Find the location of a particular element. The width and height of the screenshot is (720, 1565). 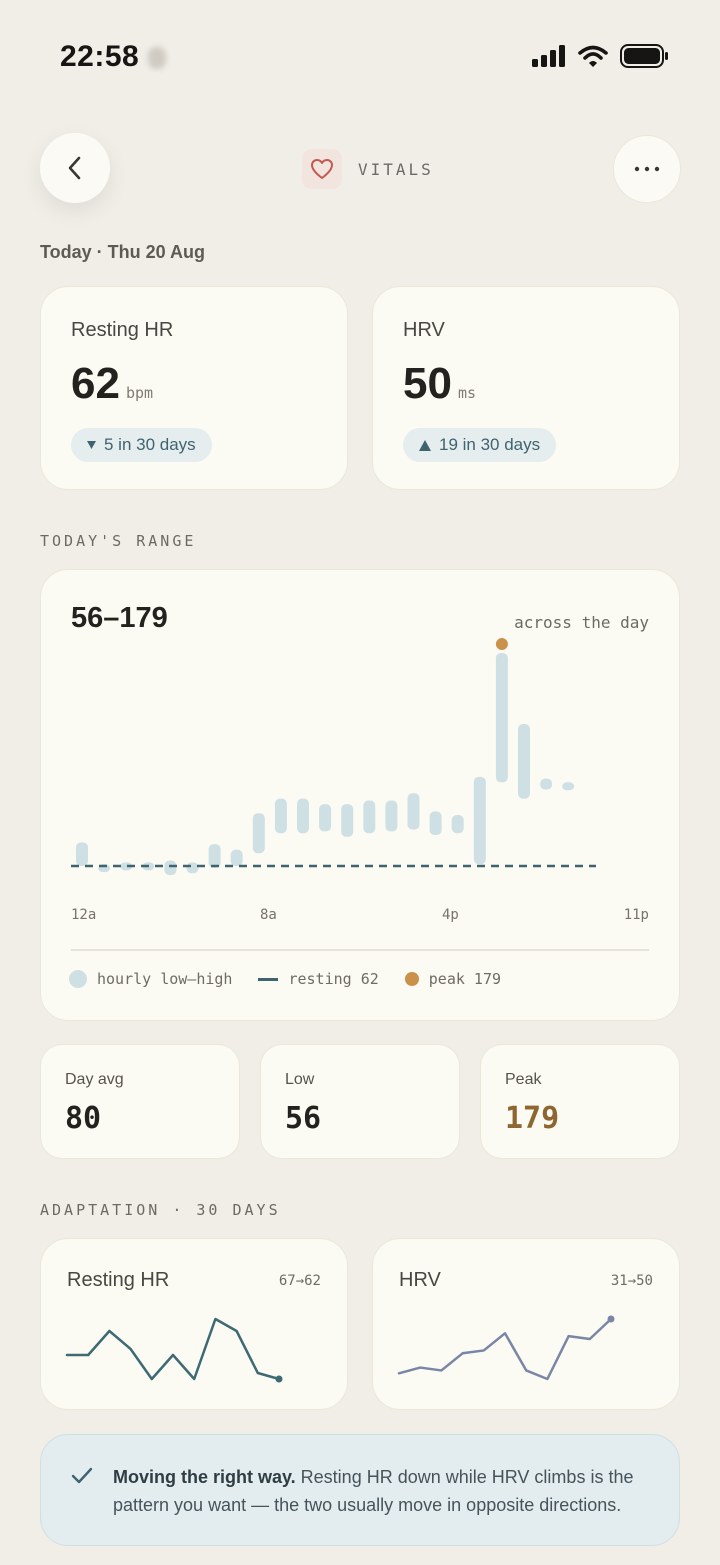

more-button is located at coordinates (647, 169).